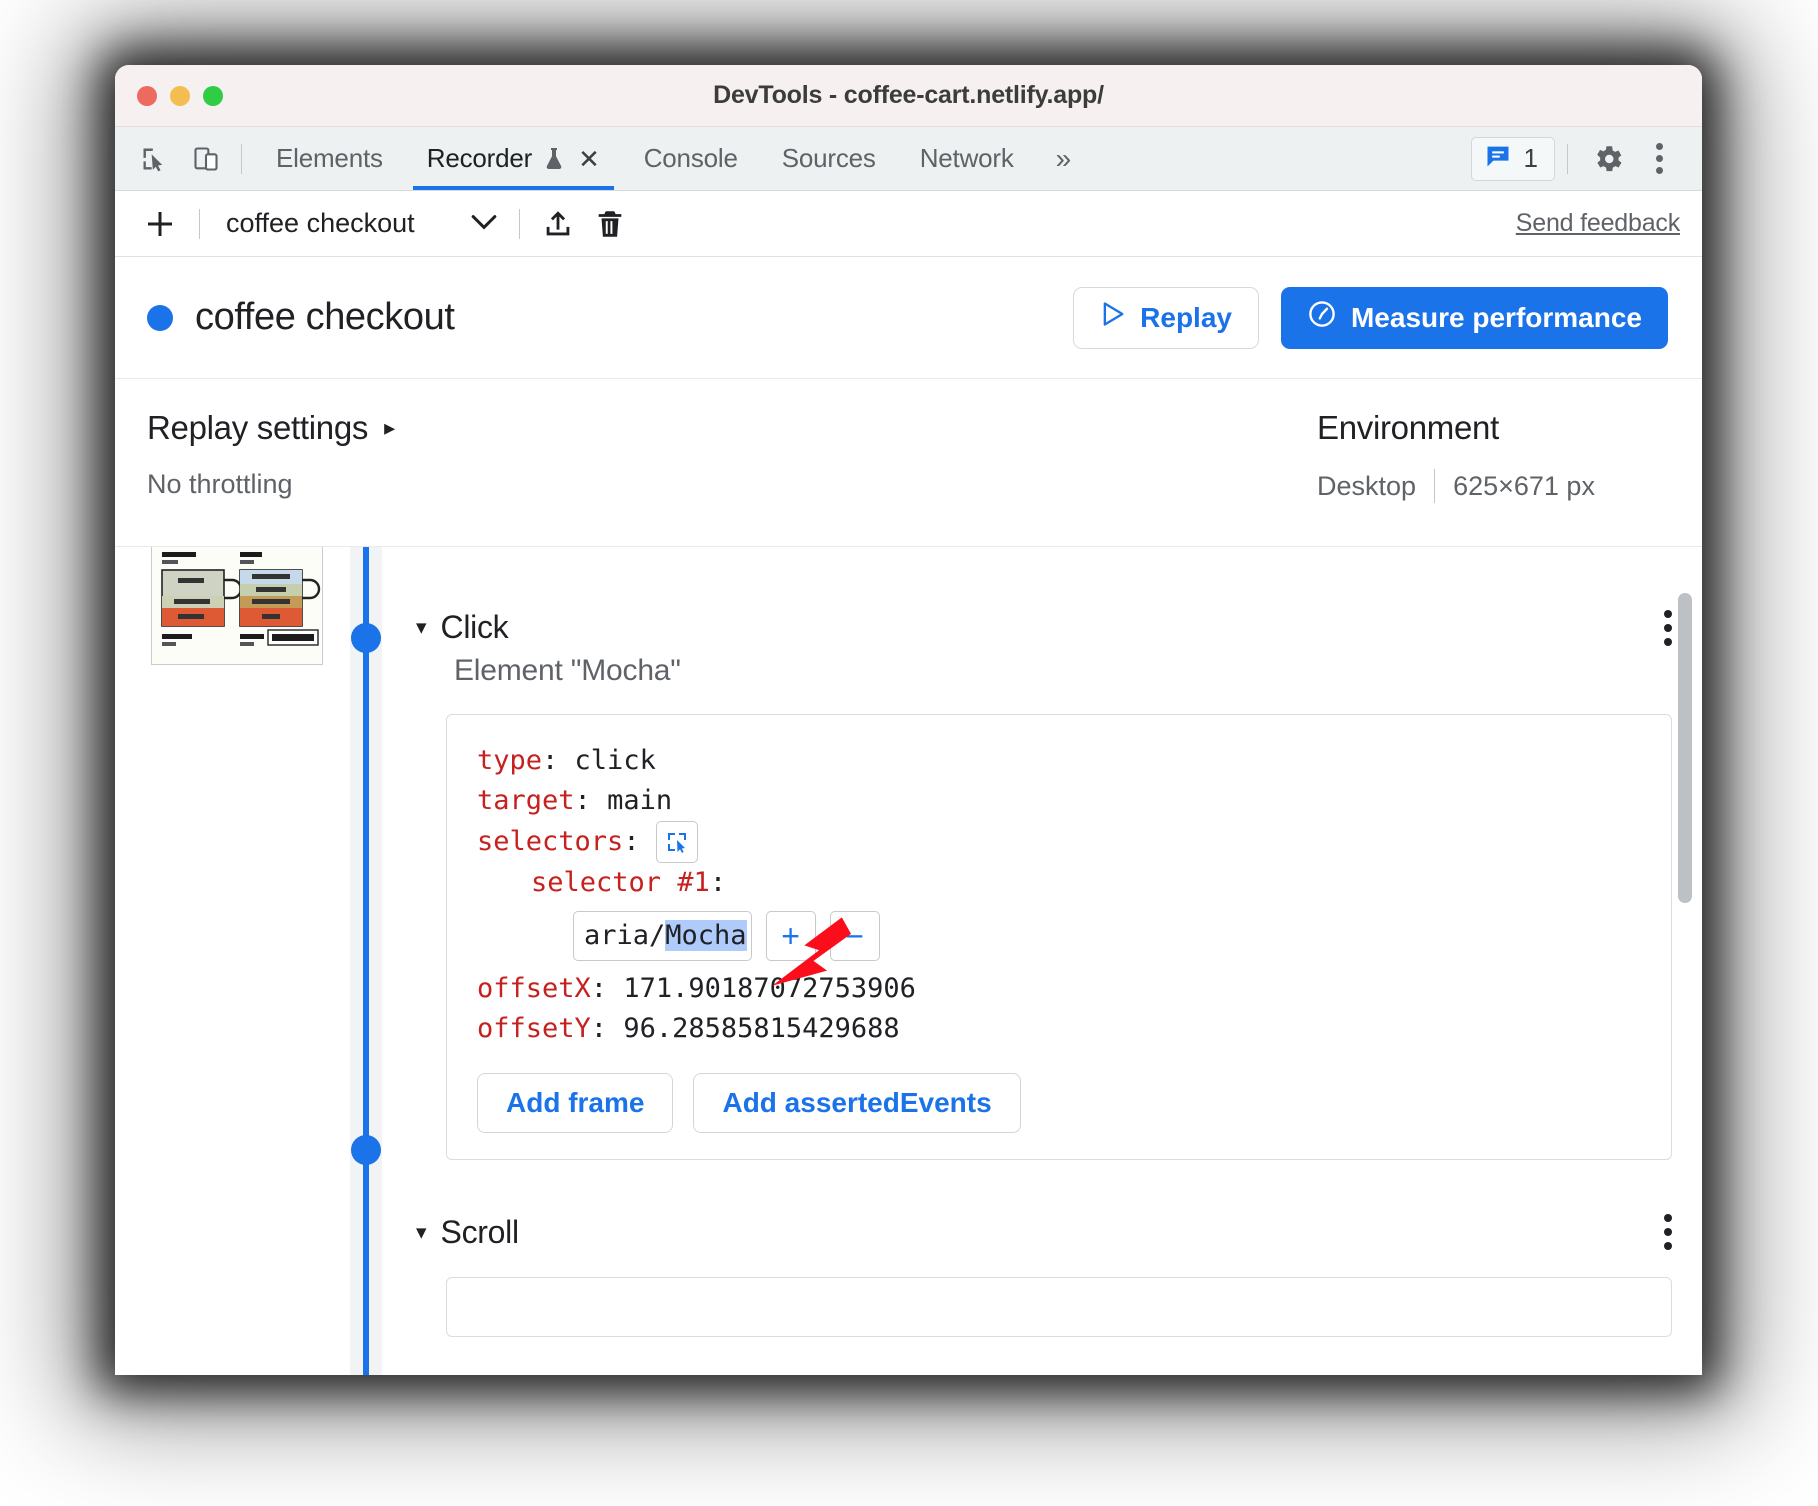  I want to click on replay-settings-toggle: Replay settings ▸, so click(271, 428).